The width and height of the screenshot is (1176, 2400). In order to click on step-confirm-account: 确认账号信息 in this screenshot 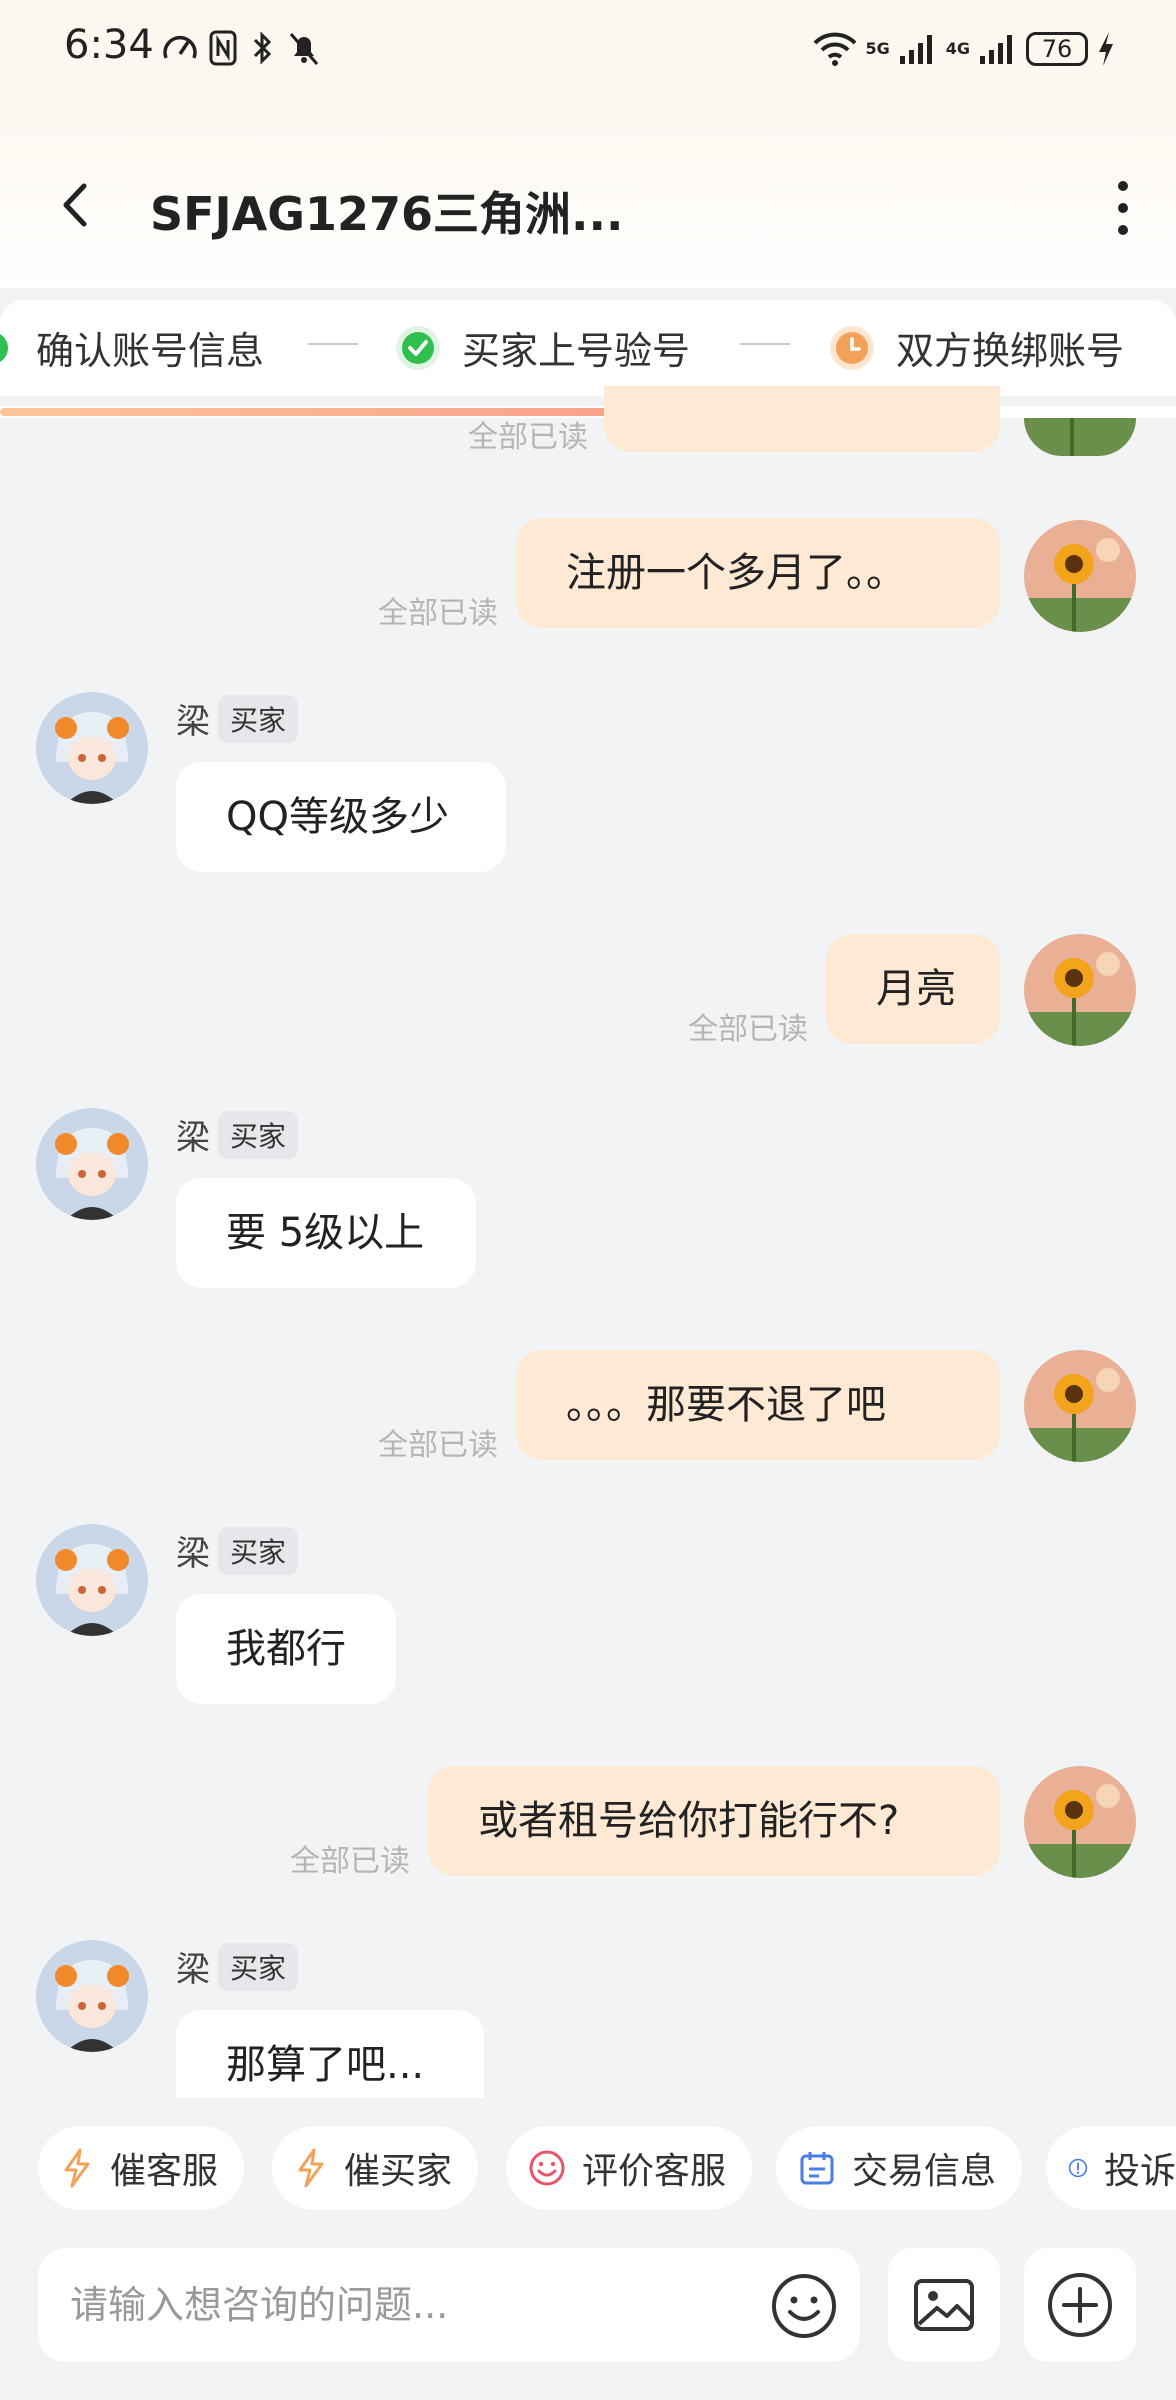, I will do `click(132, 347)`.